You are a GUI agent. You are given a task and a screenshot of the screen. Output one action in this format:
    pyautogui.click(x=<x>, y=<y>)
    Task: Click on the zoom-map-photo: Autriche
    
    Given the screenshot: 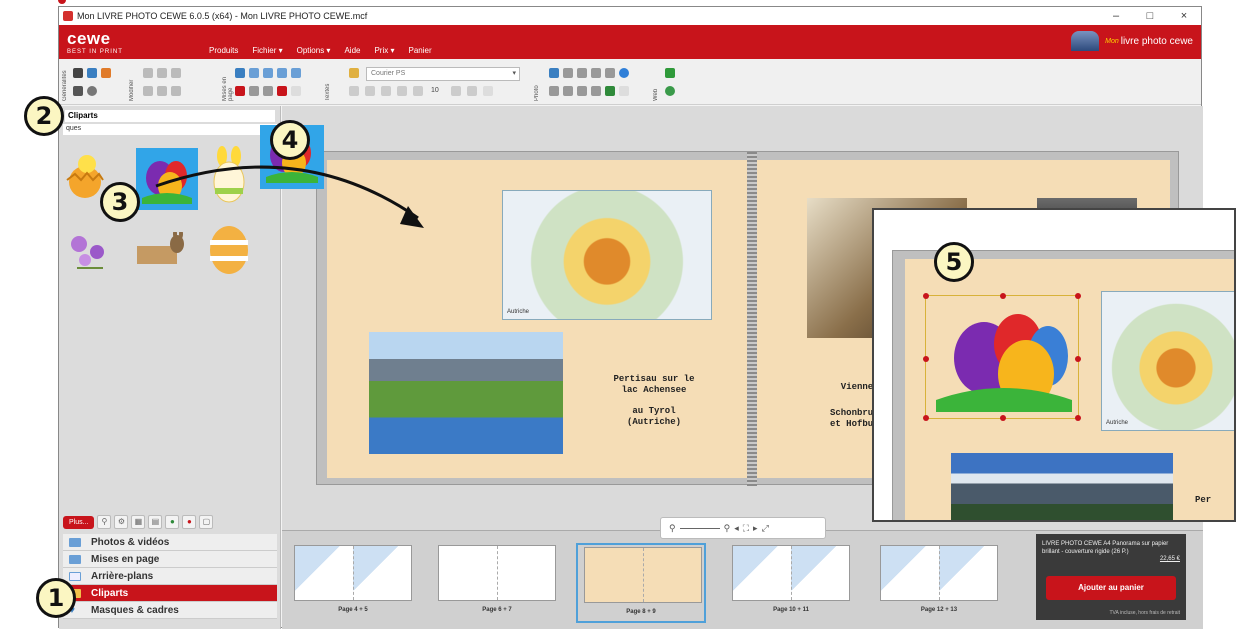 What is the action you would take?
    pyautogui.click(x=1167, y=361)
    